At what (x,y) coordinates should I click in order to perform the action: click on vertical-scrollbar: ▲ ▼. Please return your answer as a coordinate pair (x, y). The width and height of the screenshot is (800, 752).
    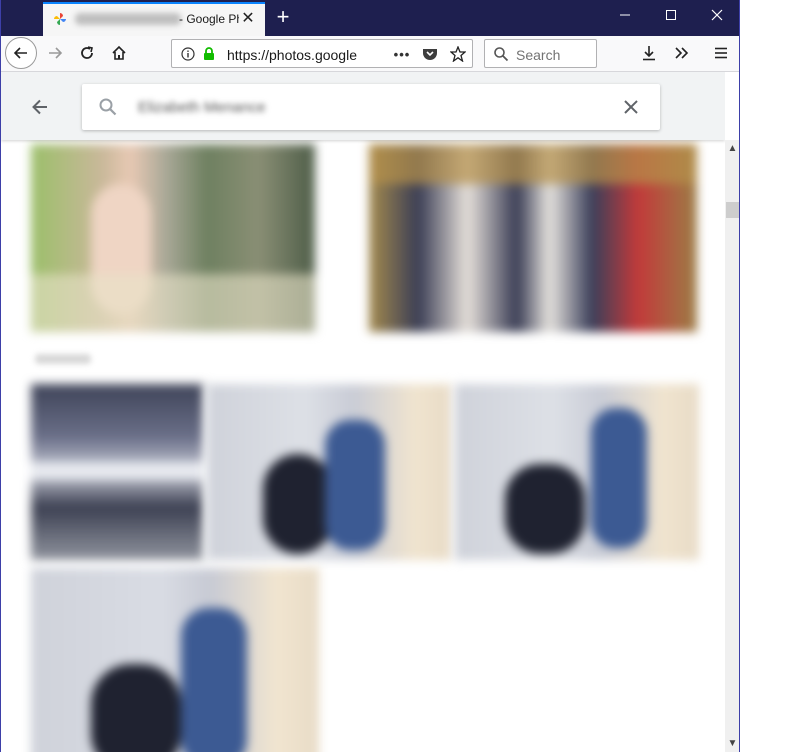
    Looking at the image, I should click on (732, 446).